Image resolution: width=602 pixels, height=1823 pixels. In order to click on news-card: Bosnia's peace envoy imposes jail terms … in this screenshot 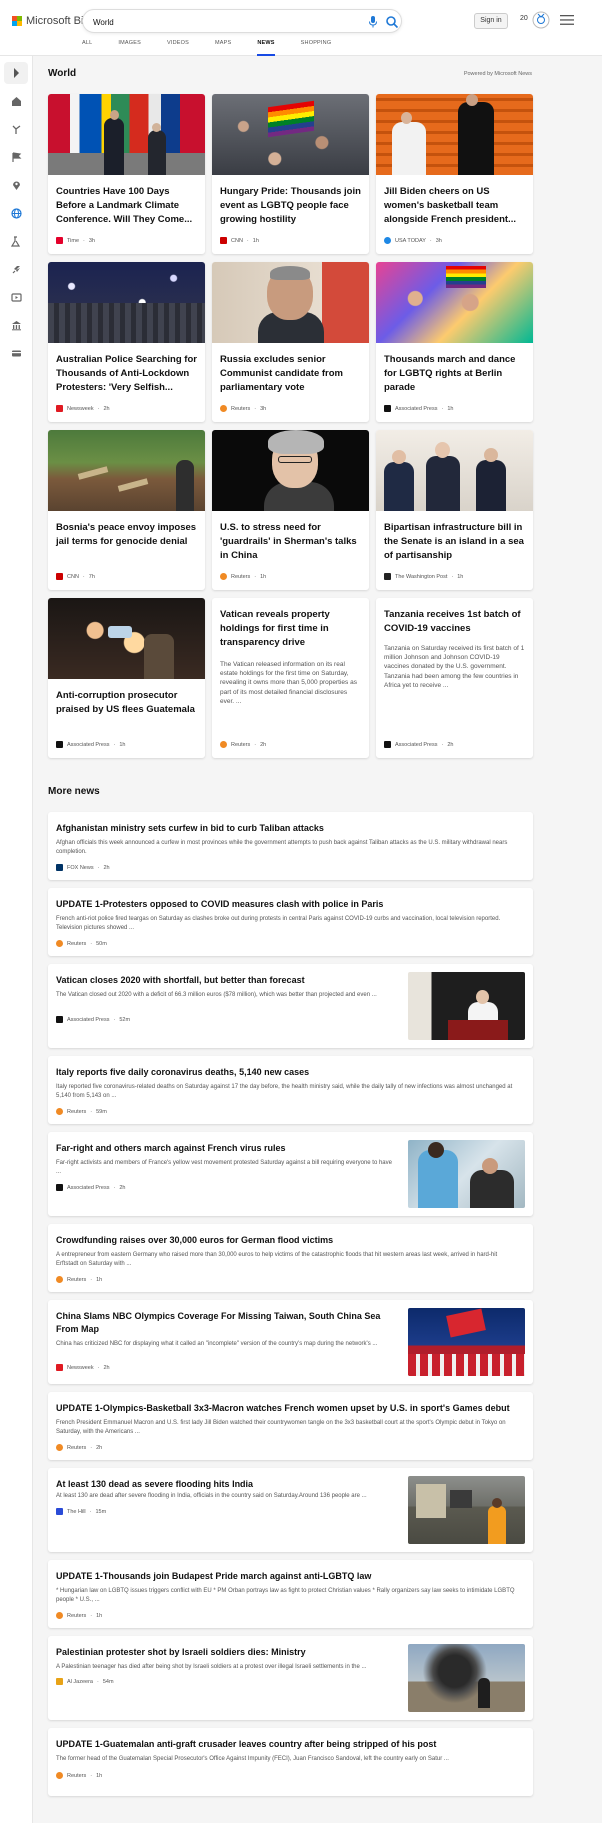, I will do `click(126, 510)`.